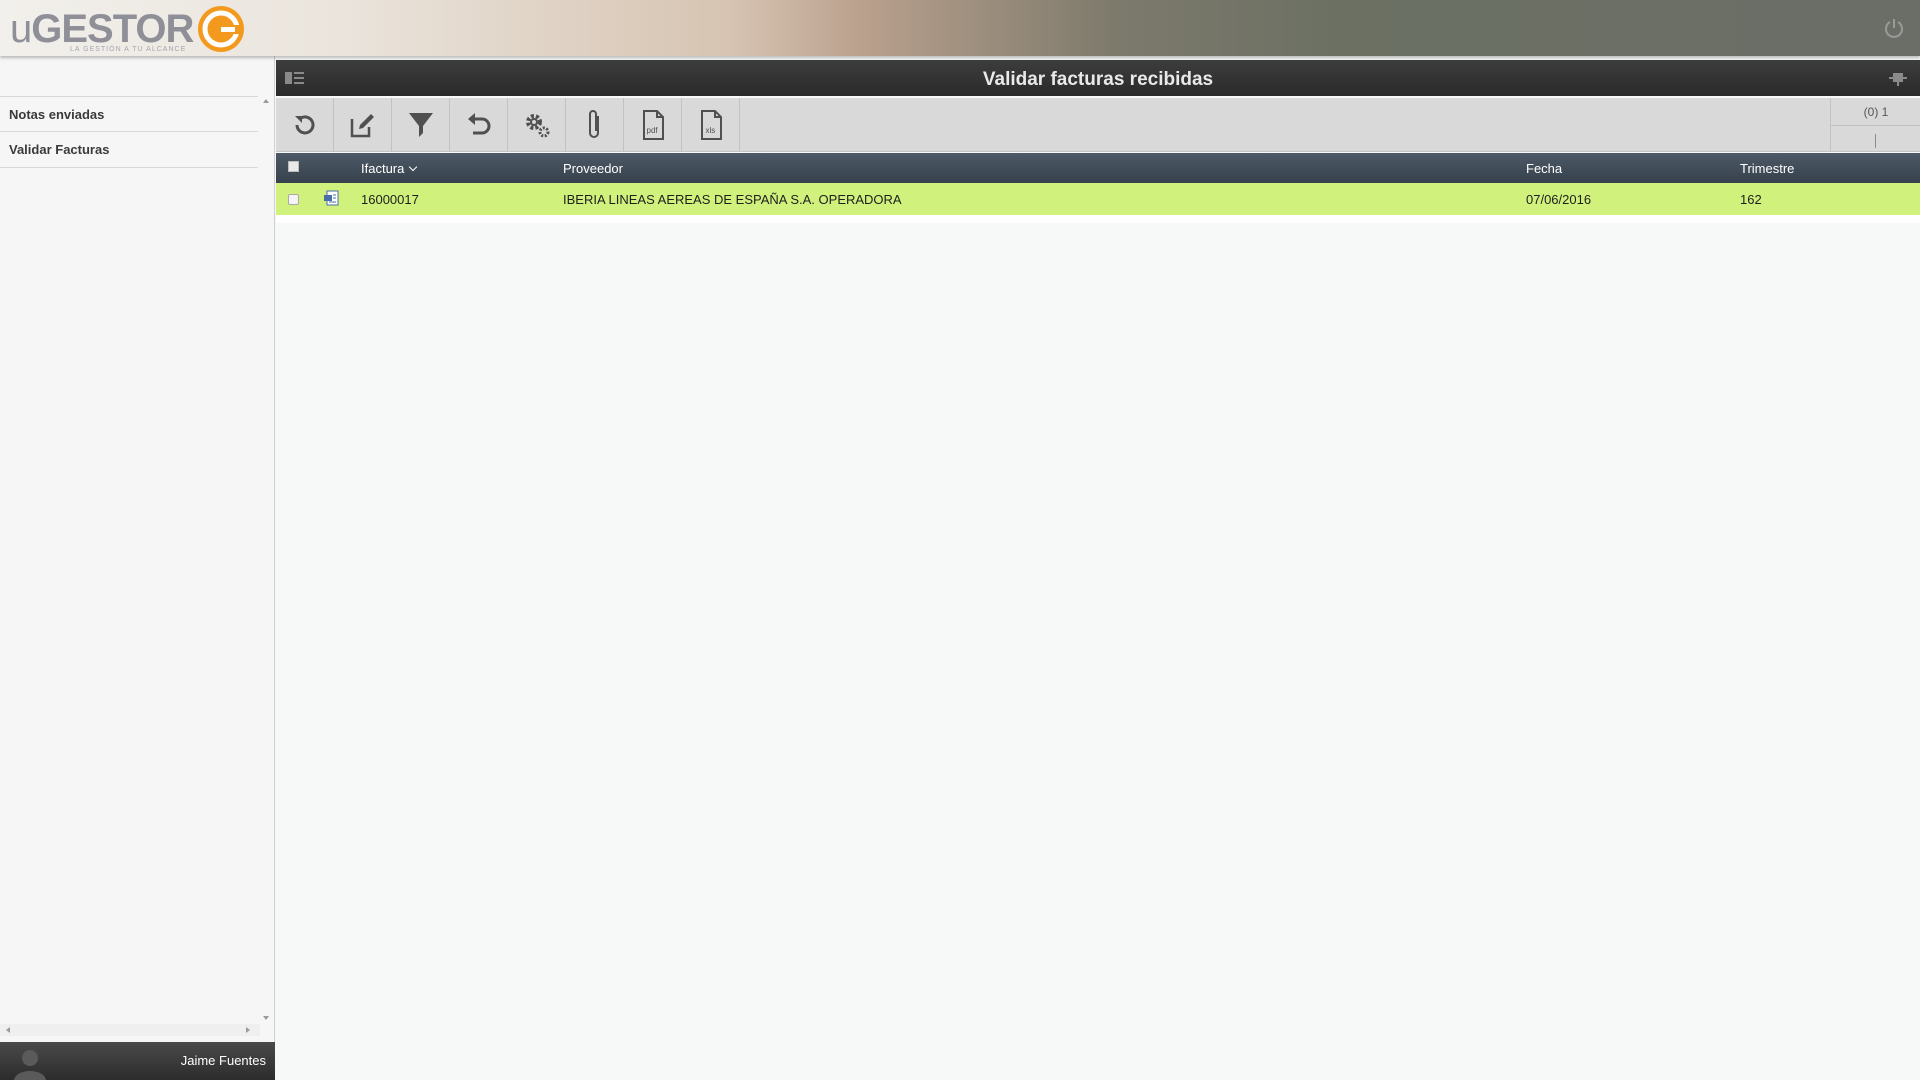 The image size is (1920, 1080). What do you see at coordinates (1751, 199) in the screenshot?
I see `cell-trimestre: 162` at bounding box center [1751, 199].